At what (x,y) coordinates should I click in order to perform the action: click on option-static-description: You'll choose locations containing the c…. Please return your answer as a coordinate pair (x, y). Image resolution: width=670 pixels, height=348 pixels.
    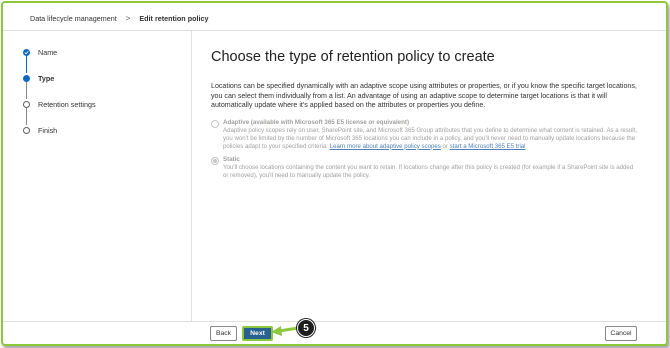
    Looking at the image, I should click on (428, 171).